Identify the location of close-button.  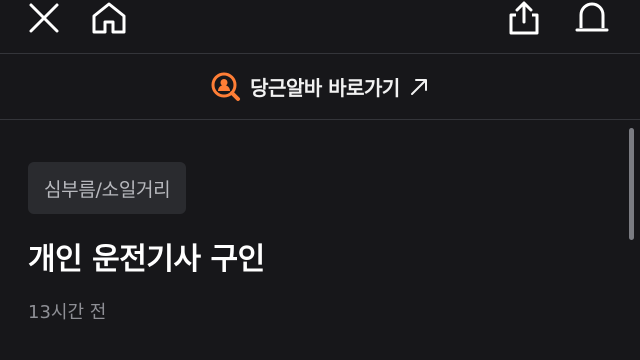
(44, 18).